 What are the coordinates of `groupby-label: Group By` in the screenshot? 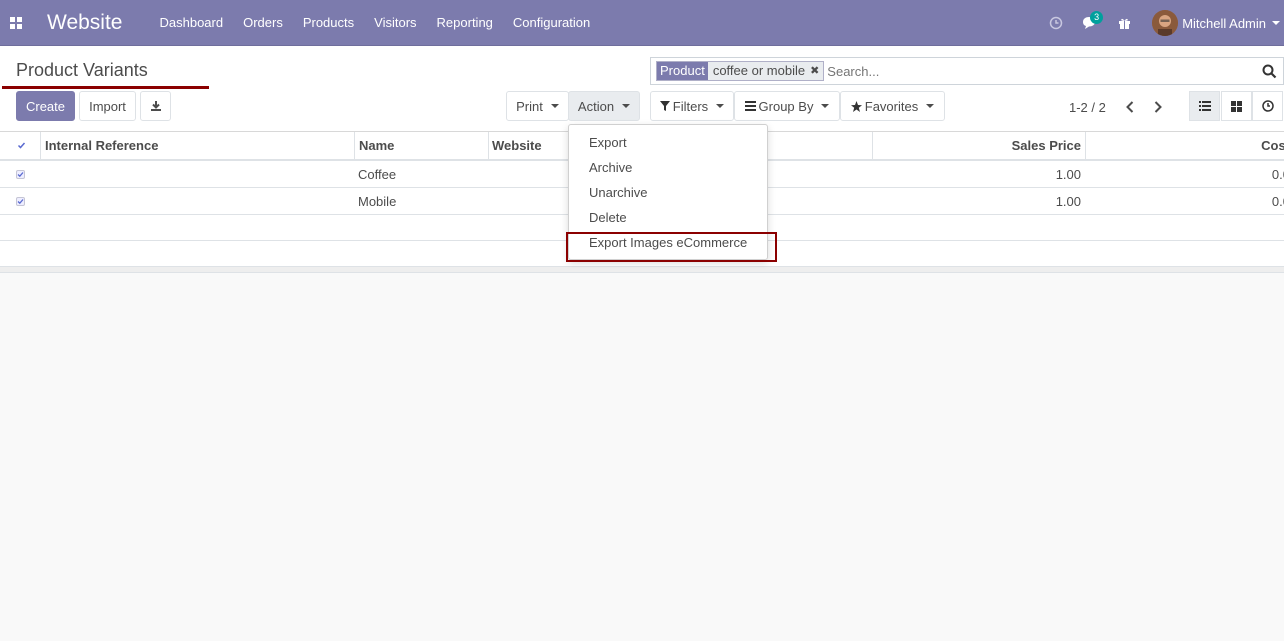 It's located at (786, 106).